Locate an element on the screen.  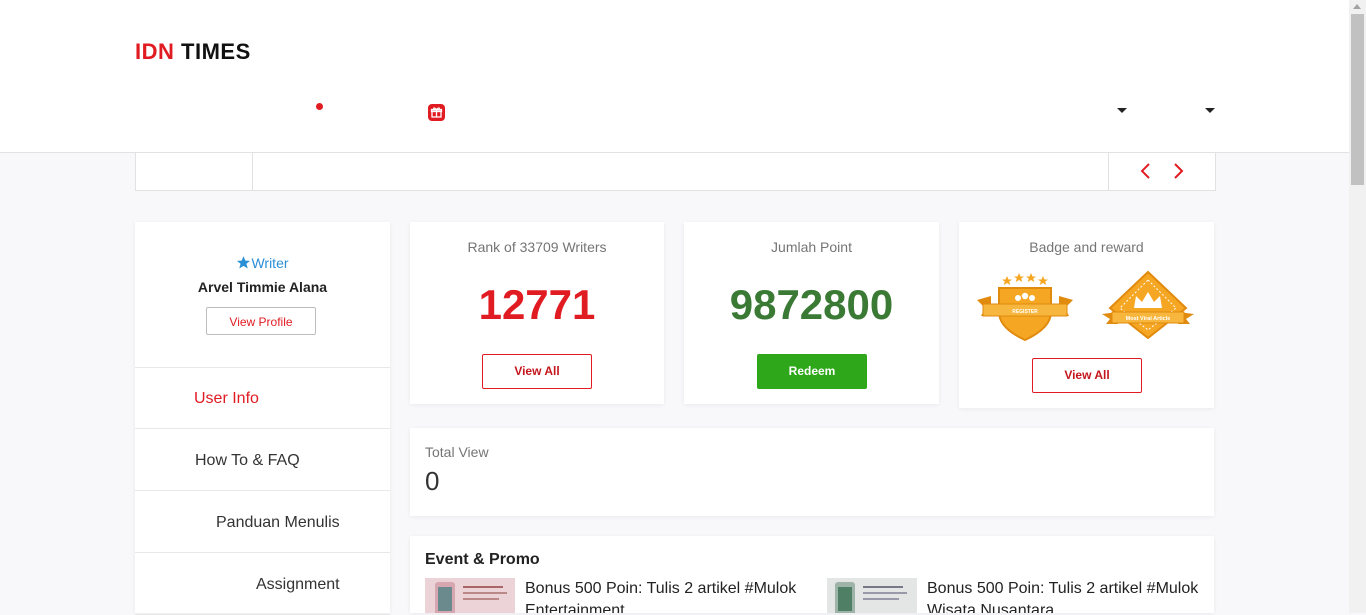
star-icon is located at coordinates (243, 264).